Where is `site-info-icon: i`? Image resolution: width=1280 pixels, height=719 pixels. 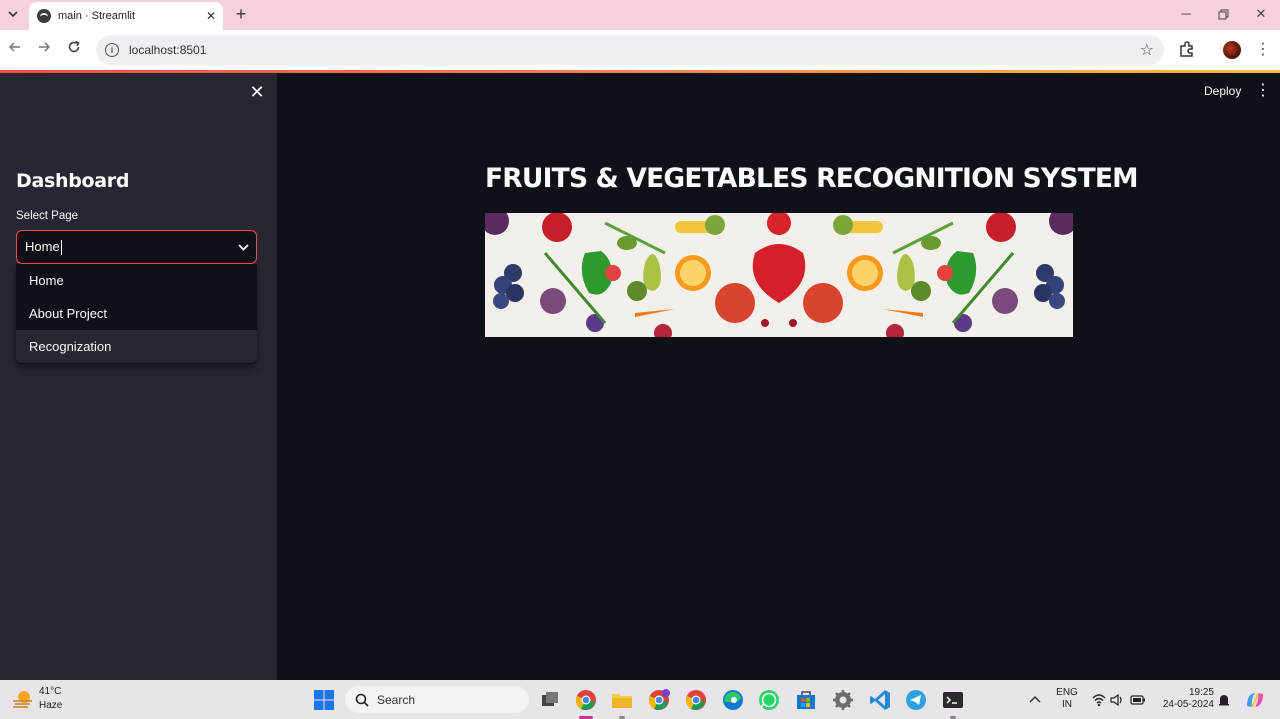 site-info-icon: i is located at coordinates (112, 50).